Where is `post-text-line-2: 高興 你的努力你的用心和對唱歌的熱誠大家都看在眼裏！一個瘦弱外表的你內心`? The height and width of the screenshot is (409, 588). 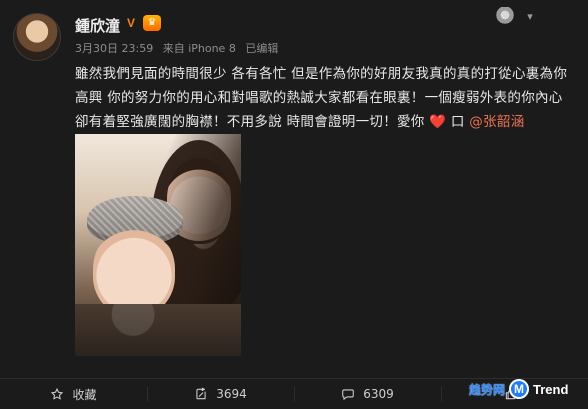 post-text-line-2: 高興 你的努力你的用心和對唱歌的熱誠大家都看在眼裏！一個瘦弱外表的你內心 is located at coordinates (319, 98).